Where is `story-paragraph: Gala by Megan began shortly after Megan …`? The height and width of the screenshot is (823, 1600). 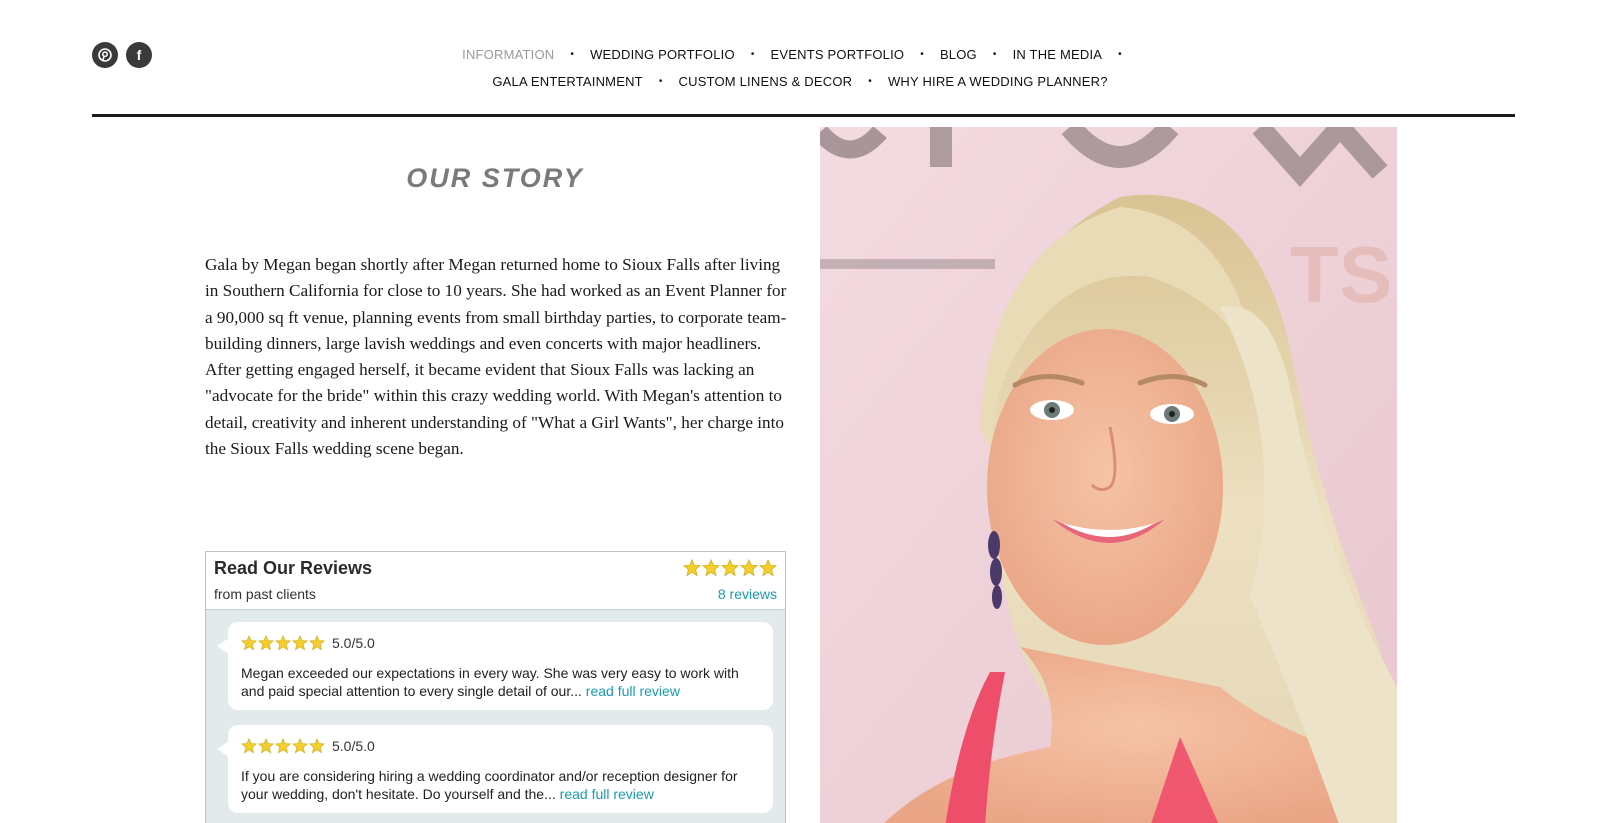
story-paragraph: Gala by Megan began shortly after Megan … is located at coordinates (496, 357).